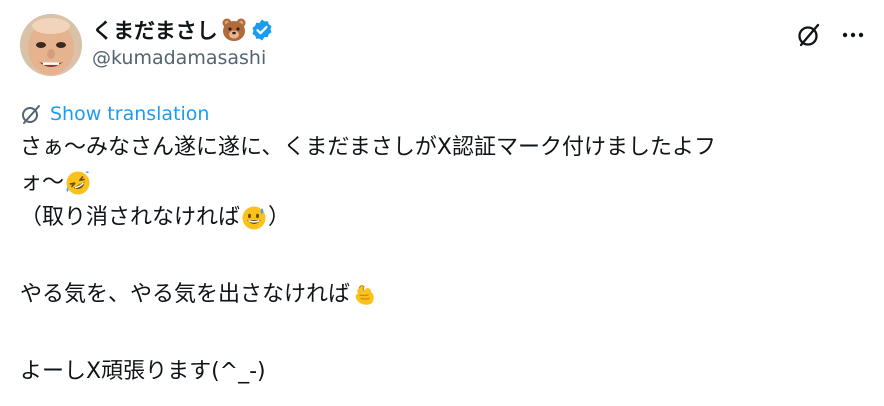  Describe the element at coordinates (42, 182) in the screenshot. I see `post-line-2-text: ォ〜` at that location.